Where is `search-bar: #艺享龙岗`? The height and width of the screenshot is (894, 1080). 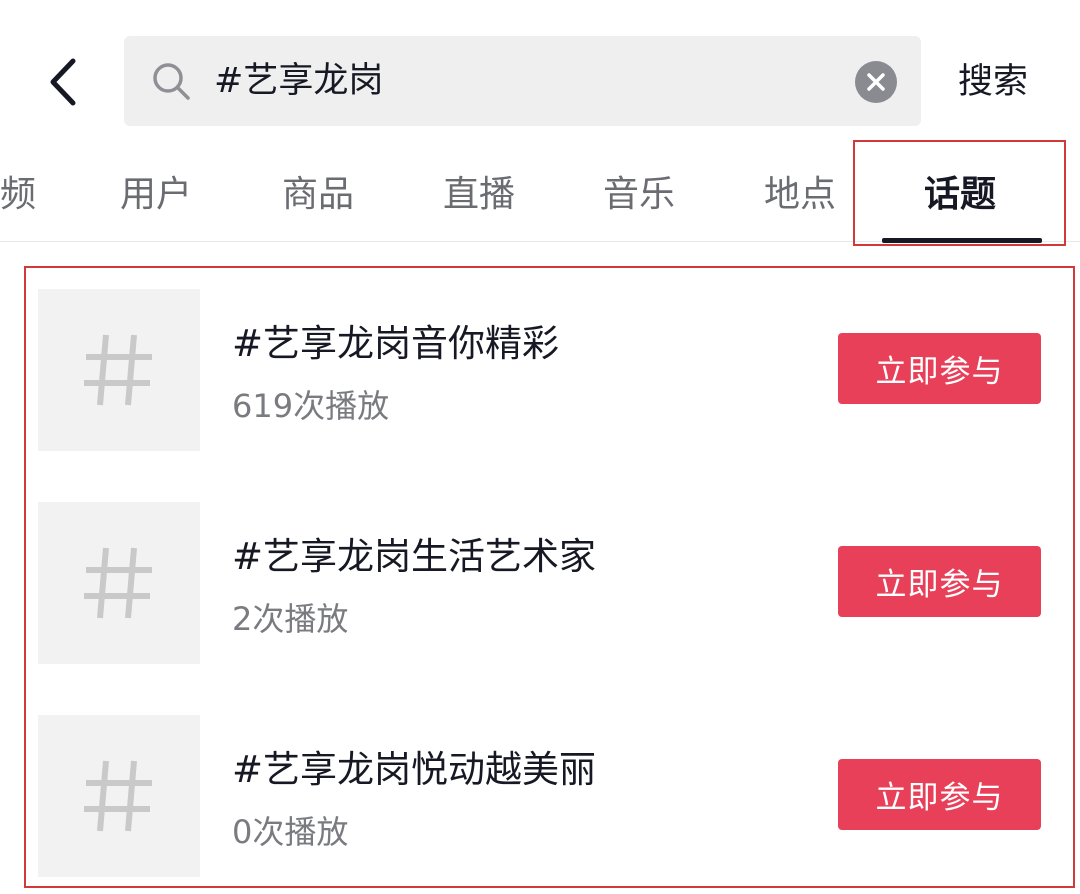 search-bar: #艺享龙岗 is located at coordinates (522, 81).